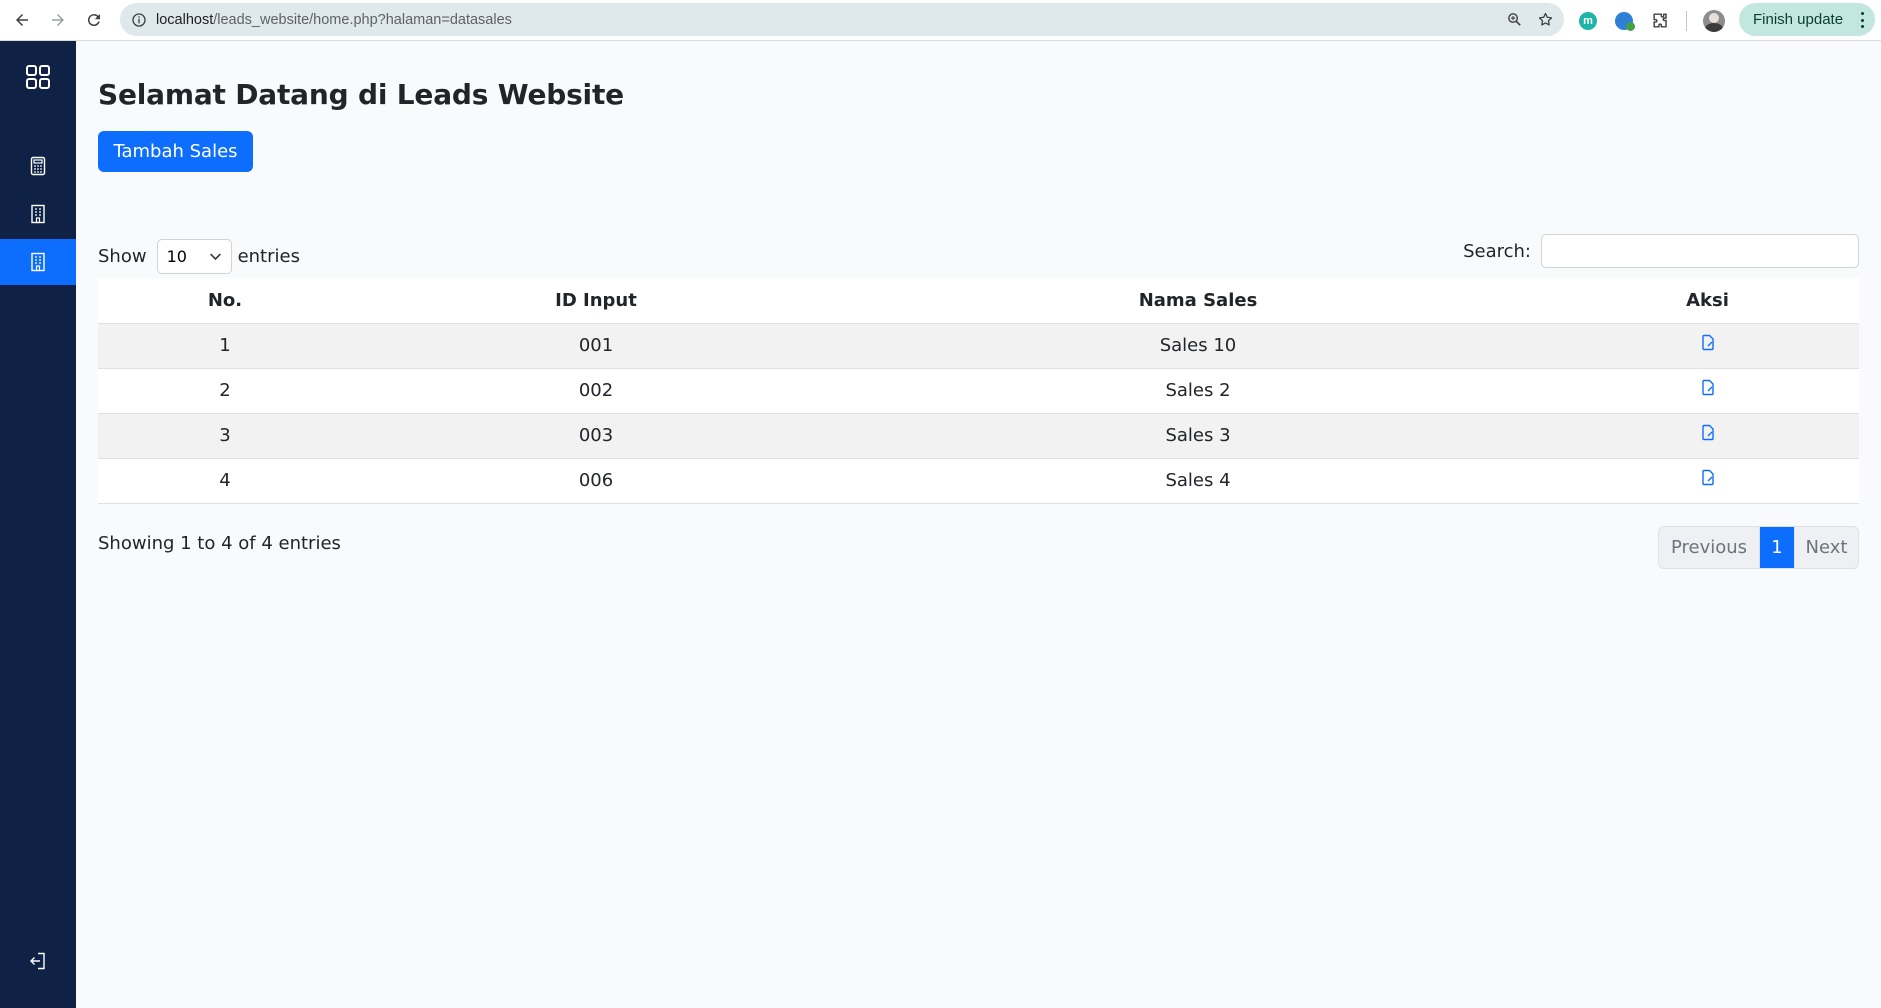 The image size is (1881, 1008). What do you see at coordinates (1709, 547) in the screenshot?
I see `previous-page-button: Previous` at bounding box center [1709, 547].